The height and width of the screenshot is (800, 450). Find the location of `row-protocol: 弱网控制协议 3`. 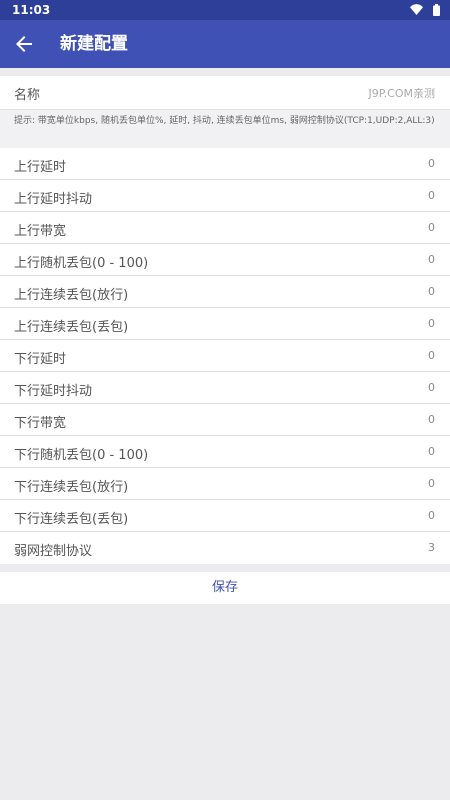

row-protocol: 弱网控制协议 3 is located at coordinates (225, 548).